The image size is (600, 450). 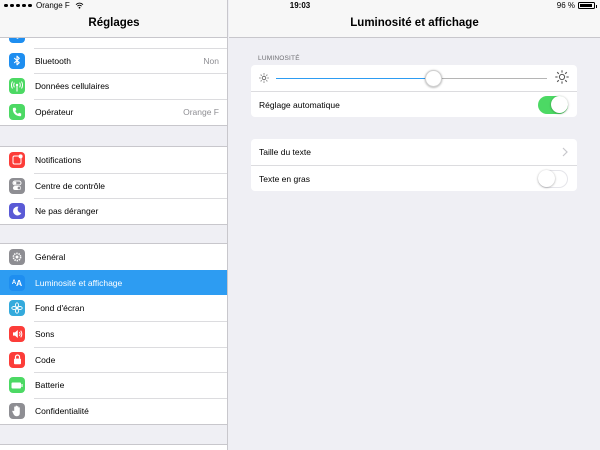 What do you see at coordinates (53, 60) in the screenshot?
I see `sidebar-item-label: Bluetooth` at bounding box center [53, 60].